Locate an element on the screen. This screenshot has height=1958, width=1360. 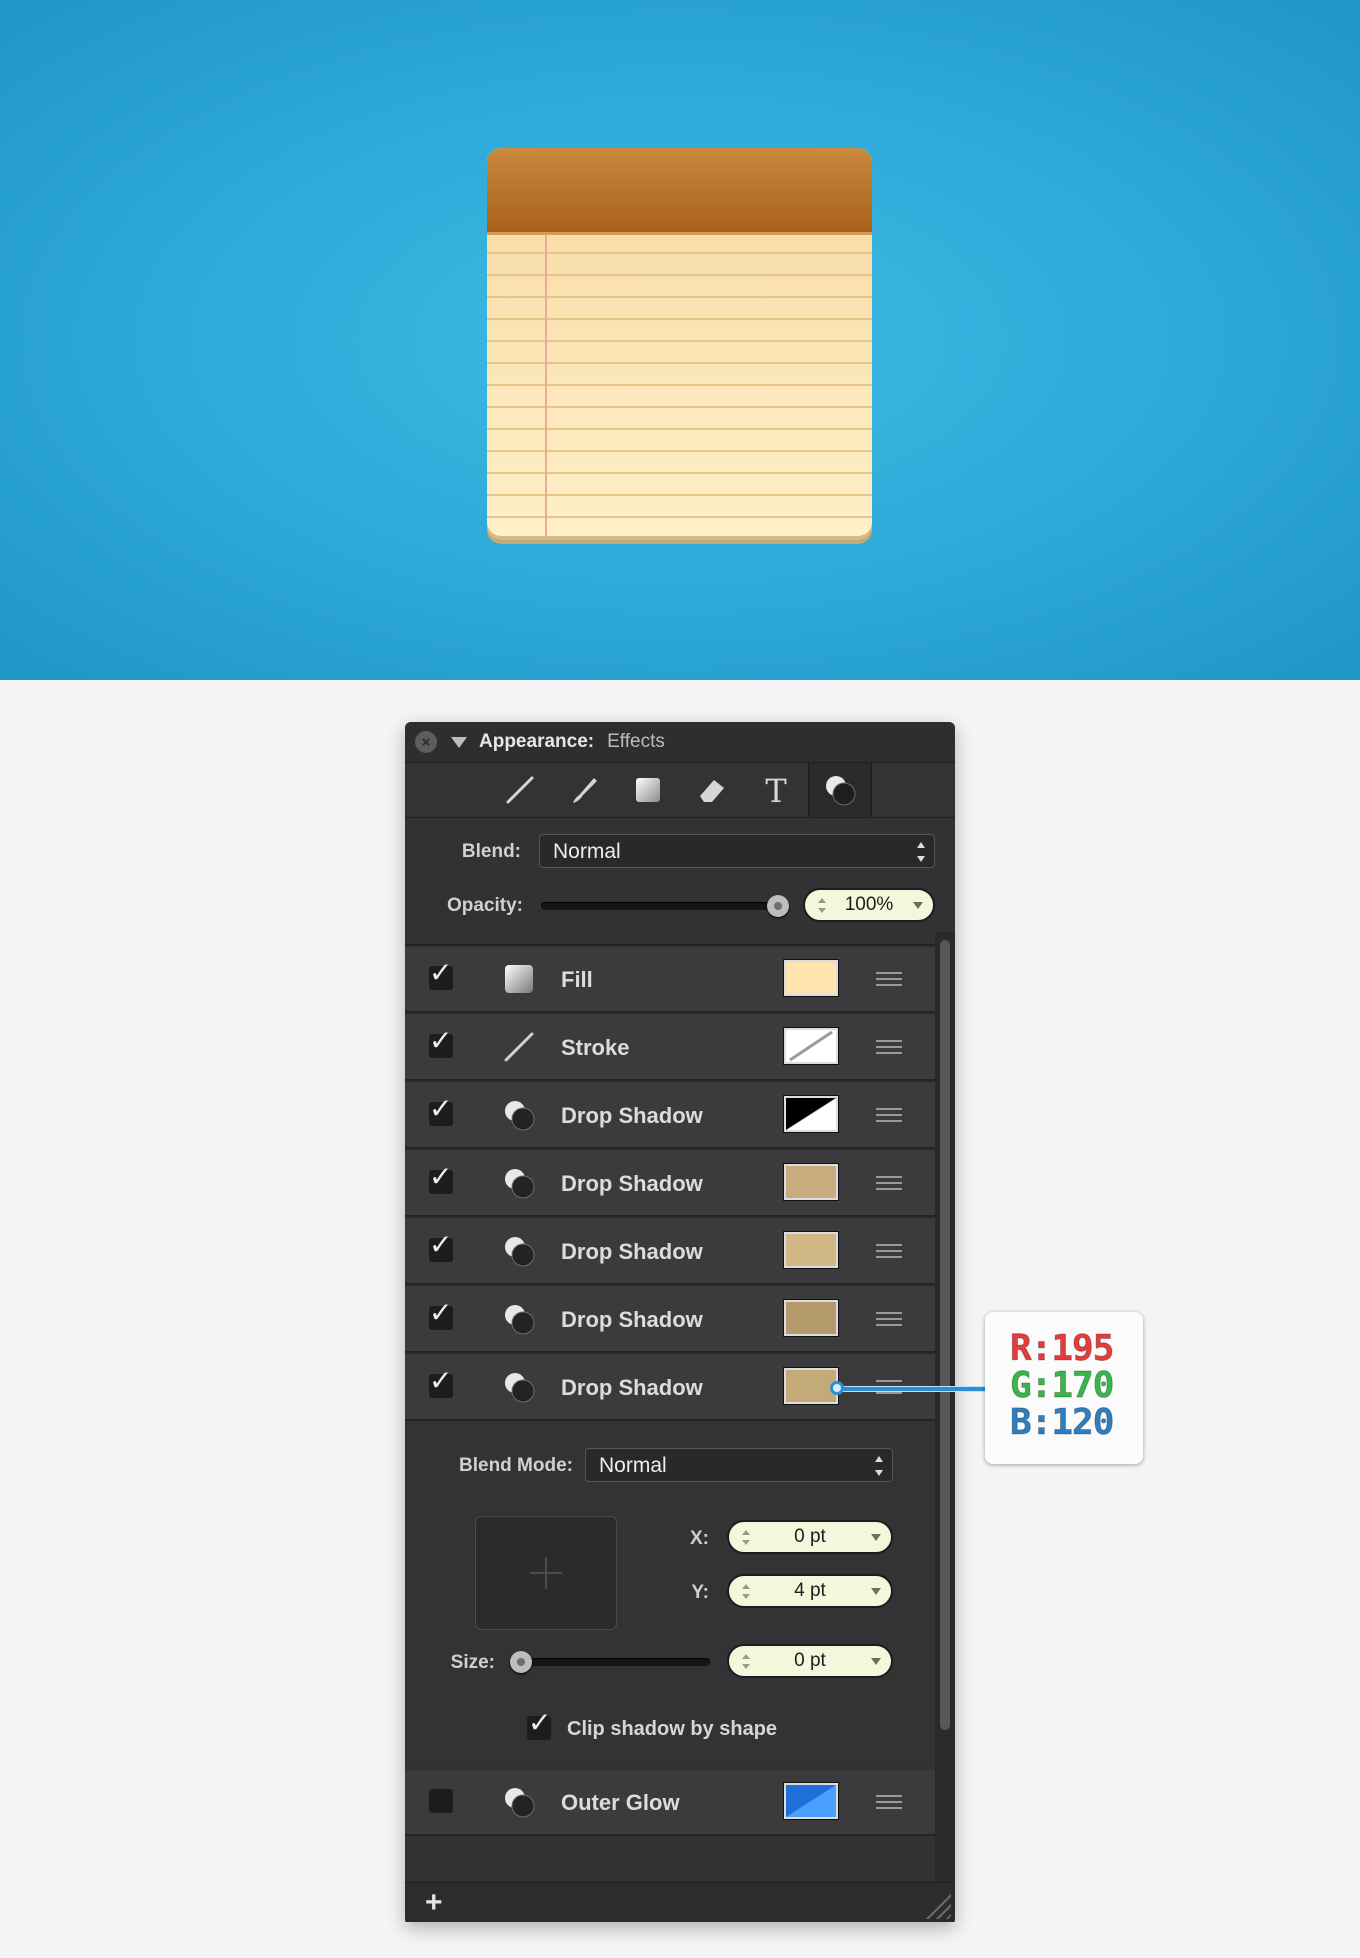
callout-connector-line is located at coordinates (912, 1389).